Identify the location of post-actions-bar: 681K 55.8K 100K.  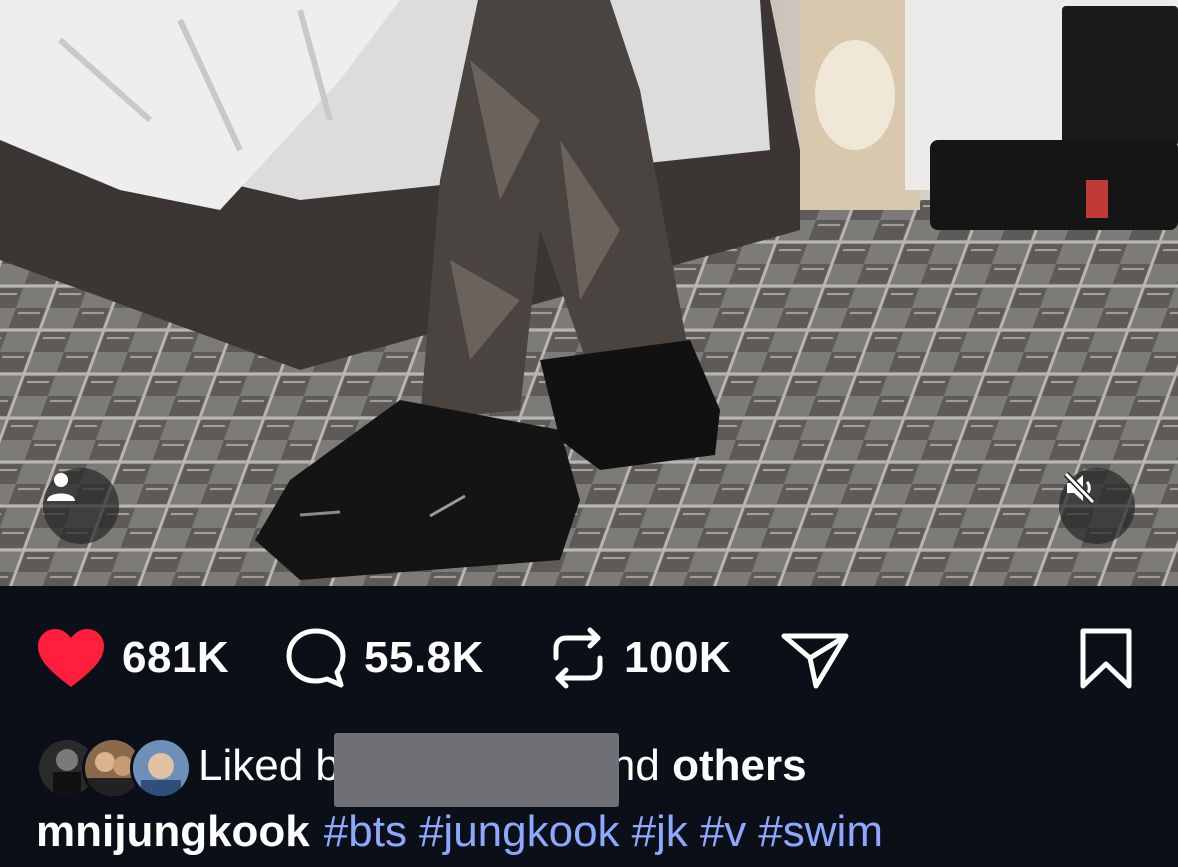
(589, 658).